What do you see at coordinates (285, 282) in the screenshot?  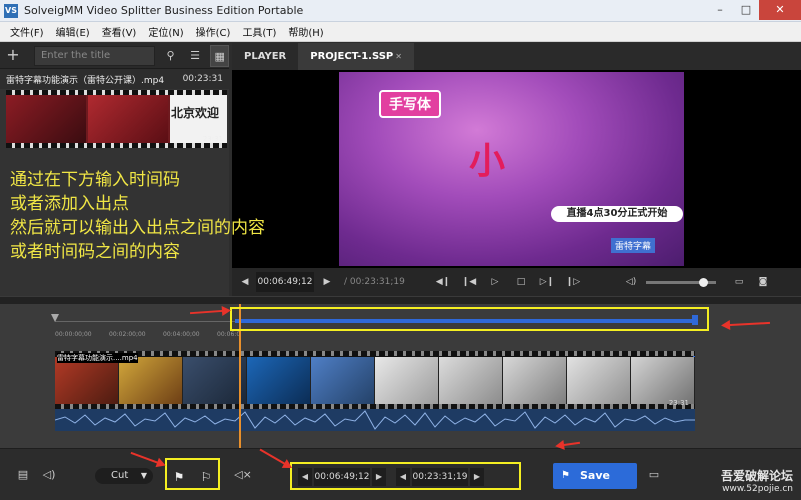 I see `current-time-field: 00:06:49;12` at bounding box center [285, 282].